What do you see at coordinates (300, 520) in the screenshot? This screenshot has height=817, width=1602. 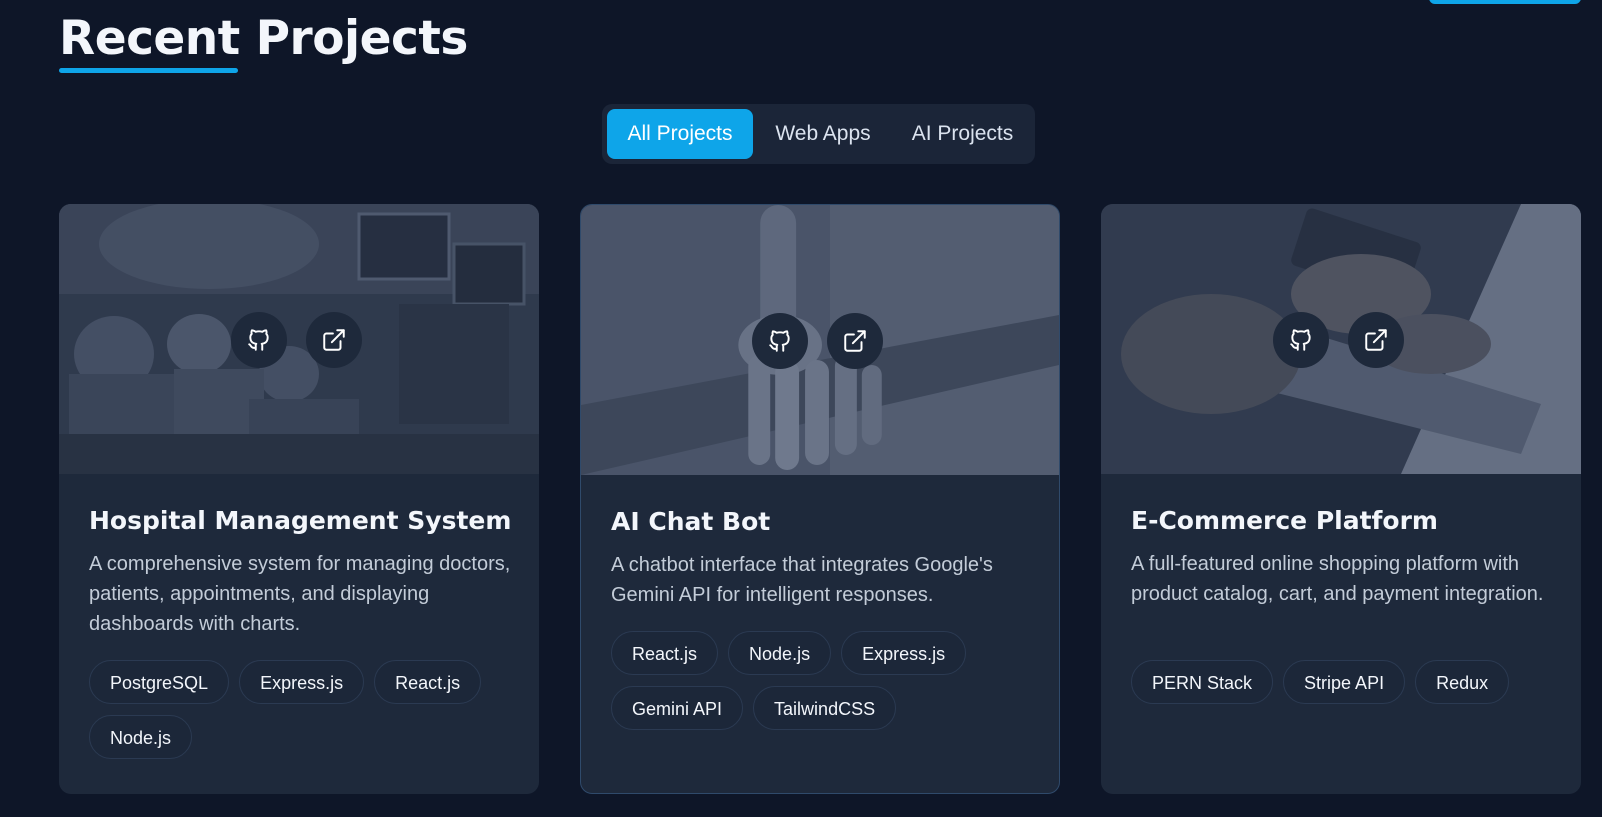 I see `project-title: Hospital Management System` at bounding box center [300, 520].